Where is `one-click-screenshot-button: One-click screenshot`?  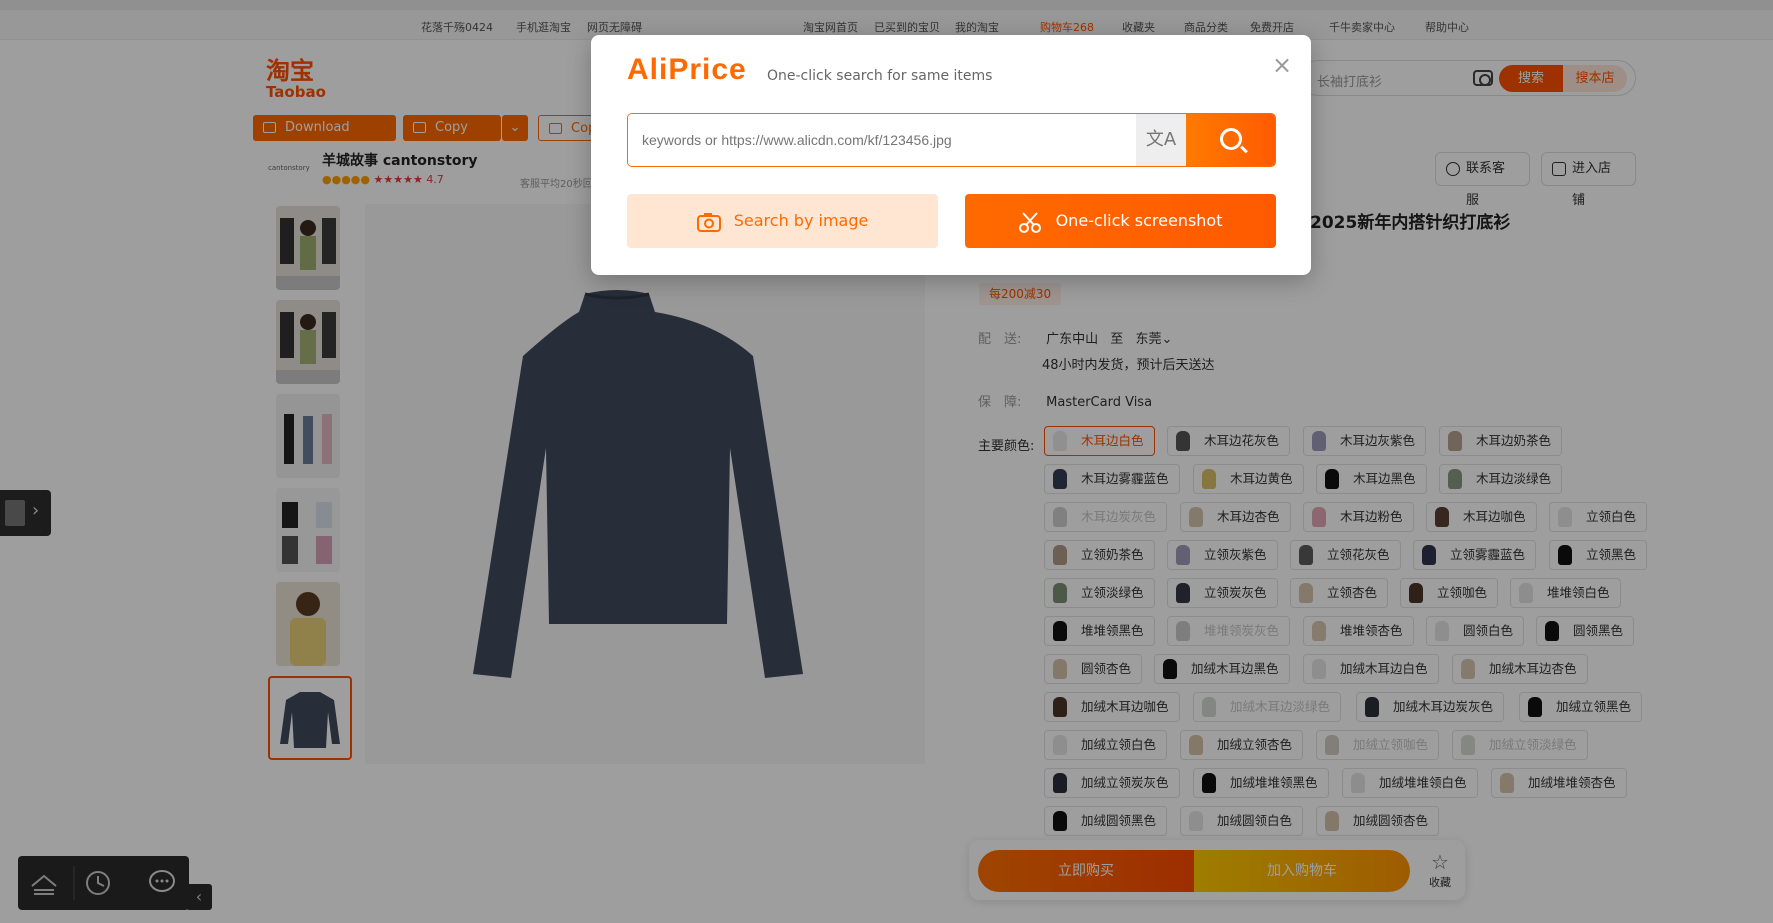 one-click-screenshot-button: One-click screenshot is located at coordinates (1120, 221).